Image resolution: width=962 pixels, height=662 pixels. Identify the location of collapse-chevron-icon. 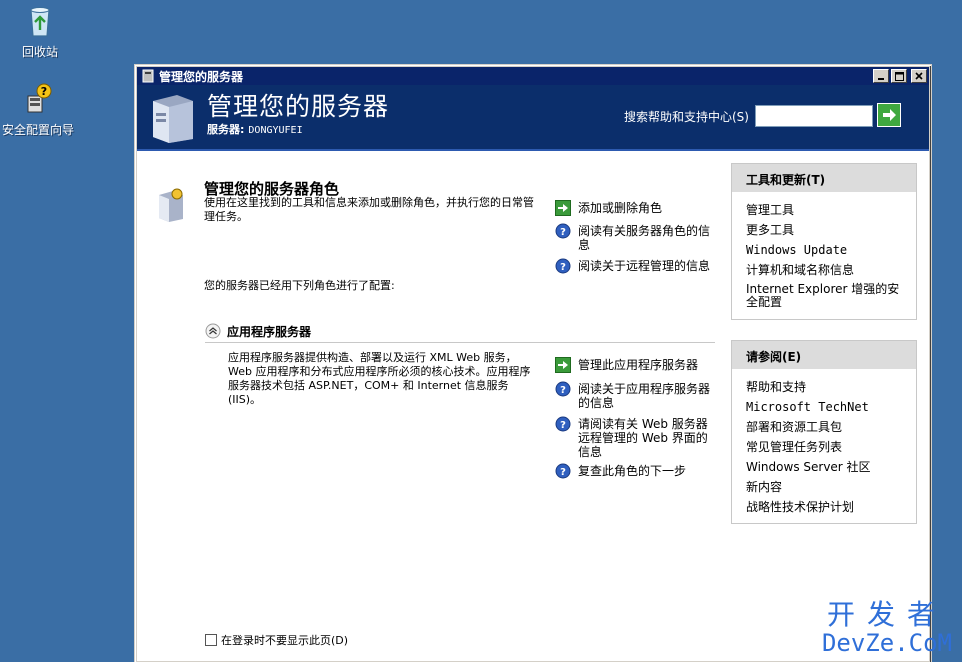
(213, 331).